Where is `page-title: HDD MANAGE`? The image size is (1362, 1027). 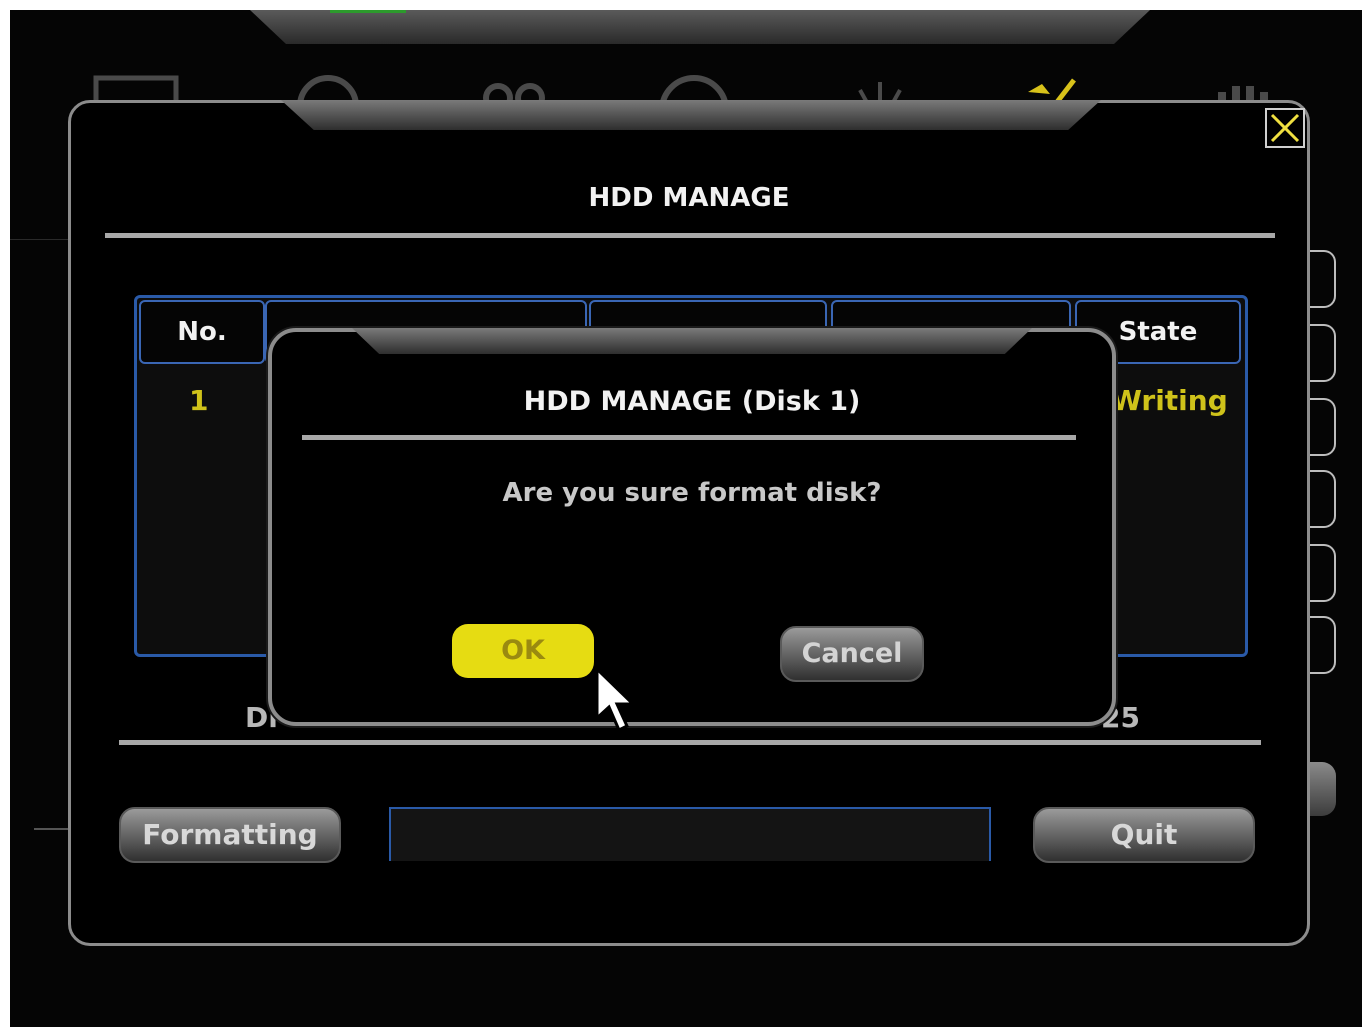 page-title: HDD MANAGE is located at coordinates (689, 198).